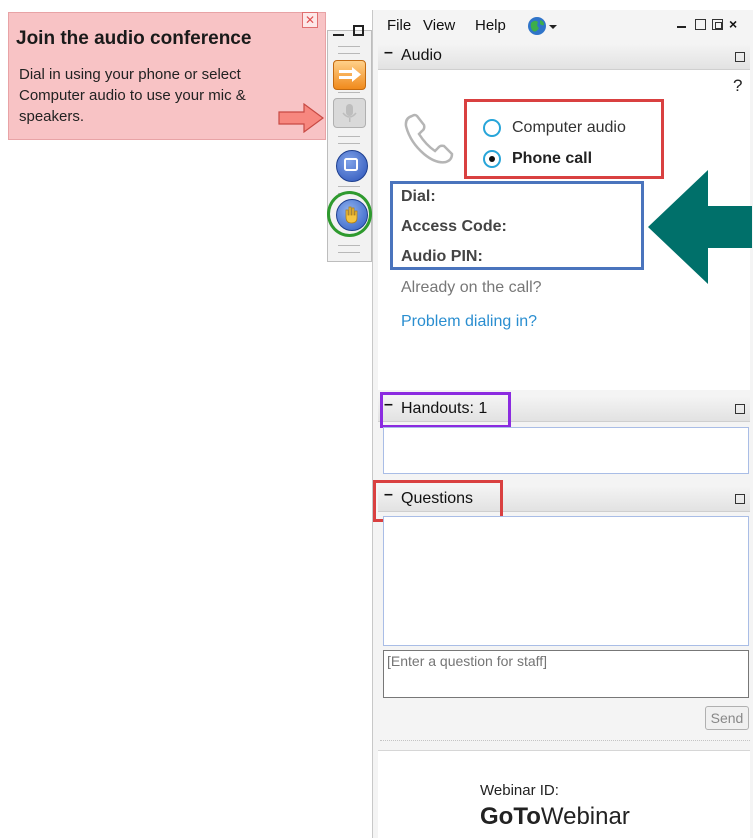  What do you see at coordinates (737, 86) in the screenshot?
I see `help-icon: ?` at bounding box center [737, 86].